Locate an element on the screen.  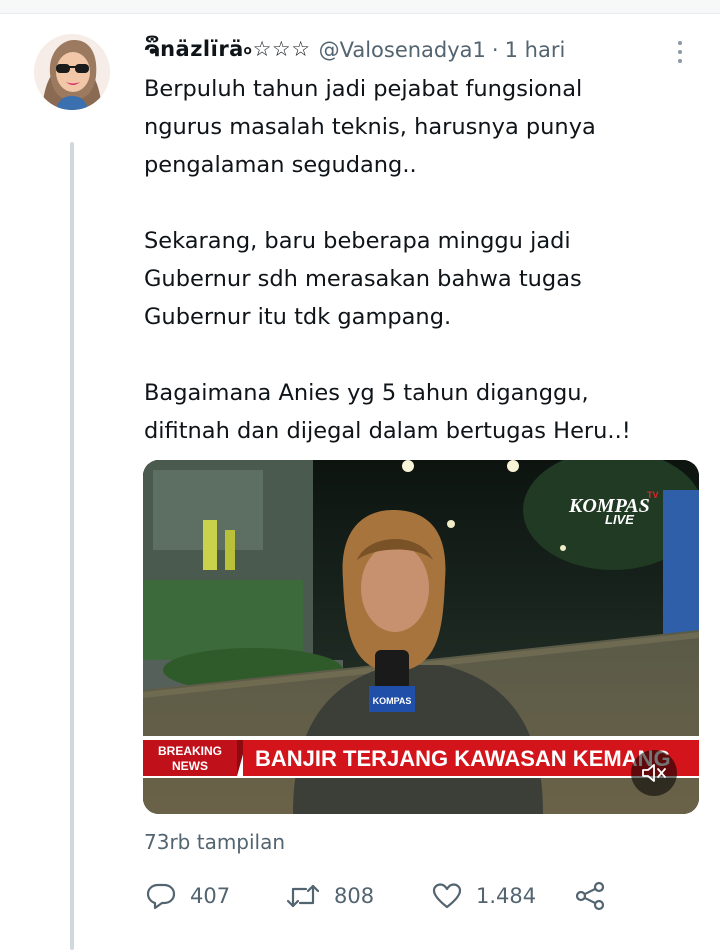
reply-icon is located at coordinates (161, 896).